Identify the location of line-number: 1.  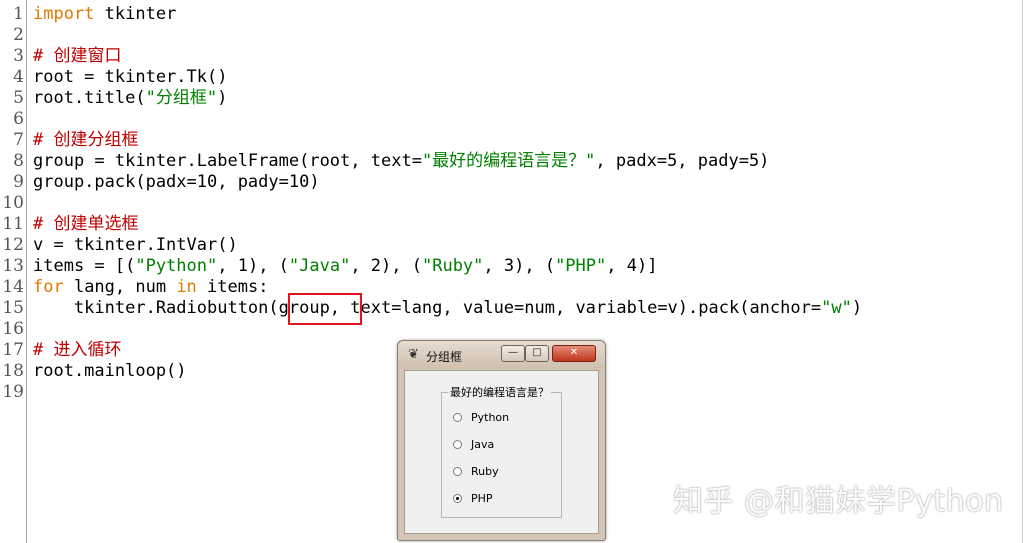
(18, 14).